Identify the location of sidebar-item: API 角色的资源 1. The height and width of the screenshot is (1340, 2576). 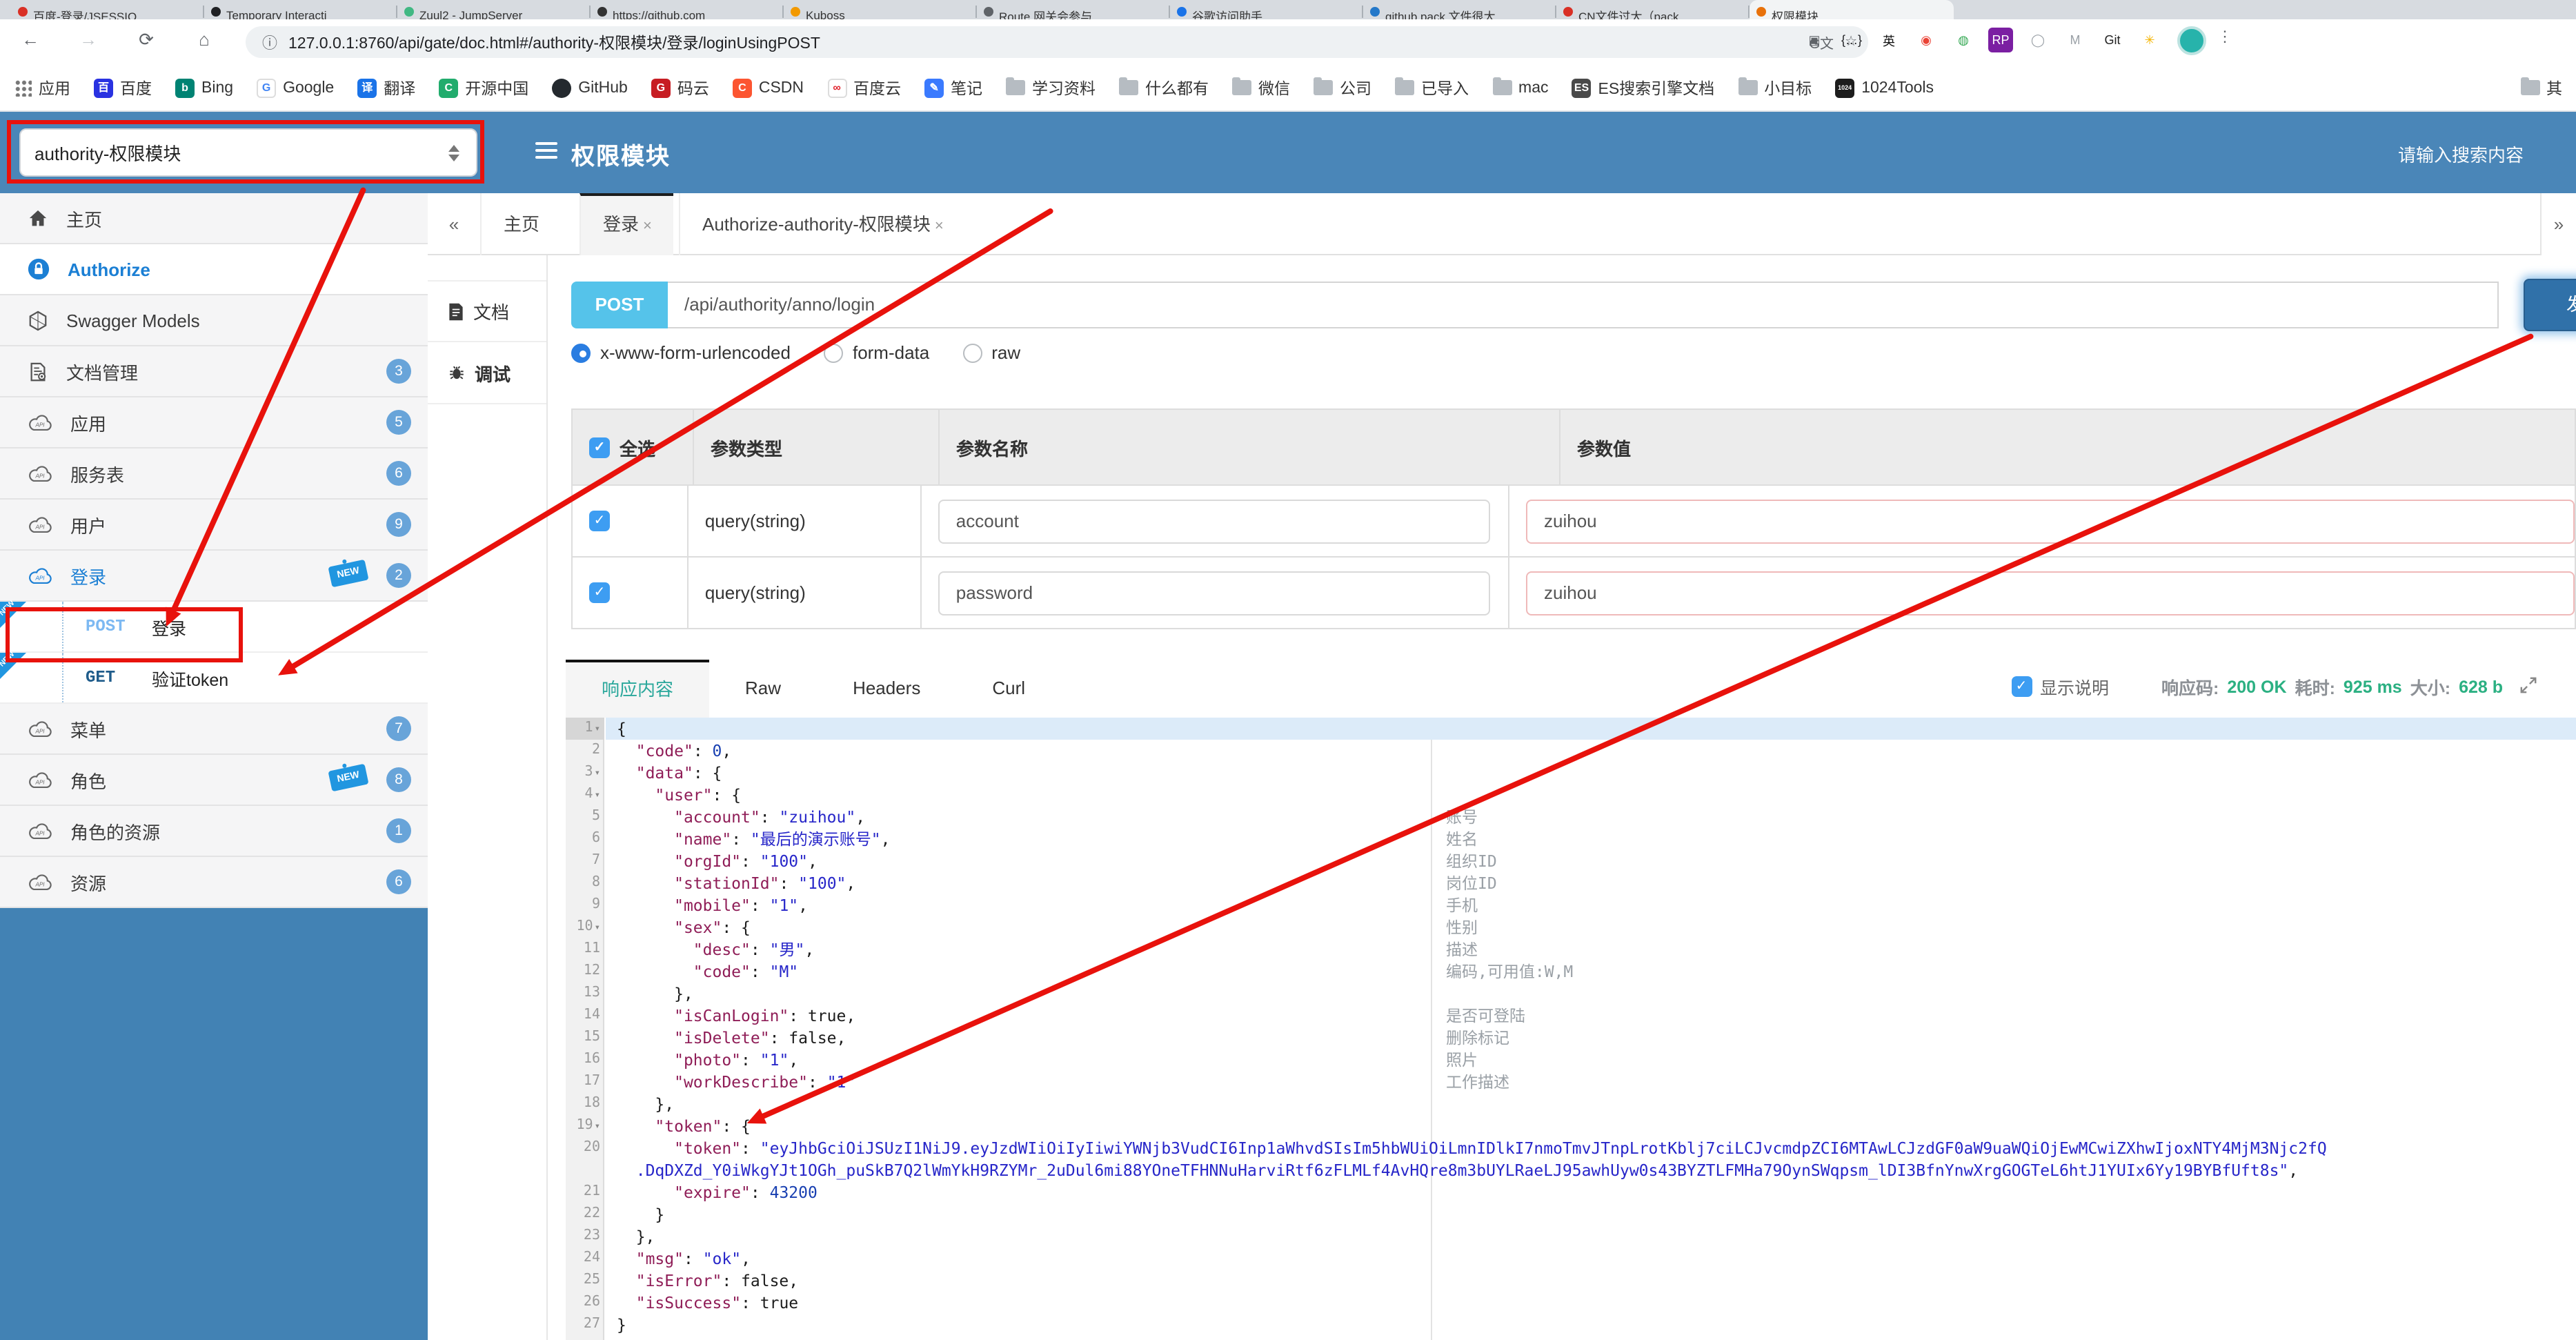
(214, 831).